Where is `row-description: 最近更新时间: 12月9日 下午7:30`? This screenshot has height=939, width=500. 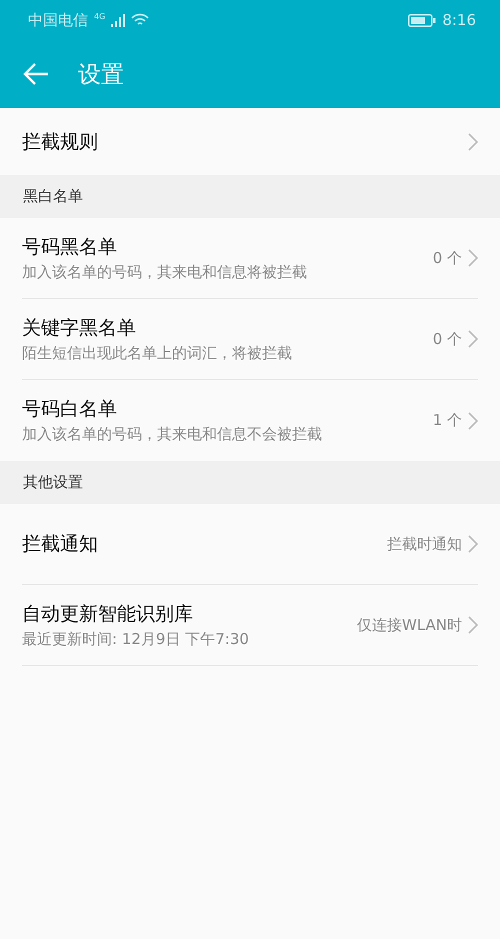 row-description: 最近更新时间: 12月9日 下午7:30 is located at coordinates (136, 639).